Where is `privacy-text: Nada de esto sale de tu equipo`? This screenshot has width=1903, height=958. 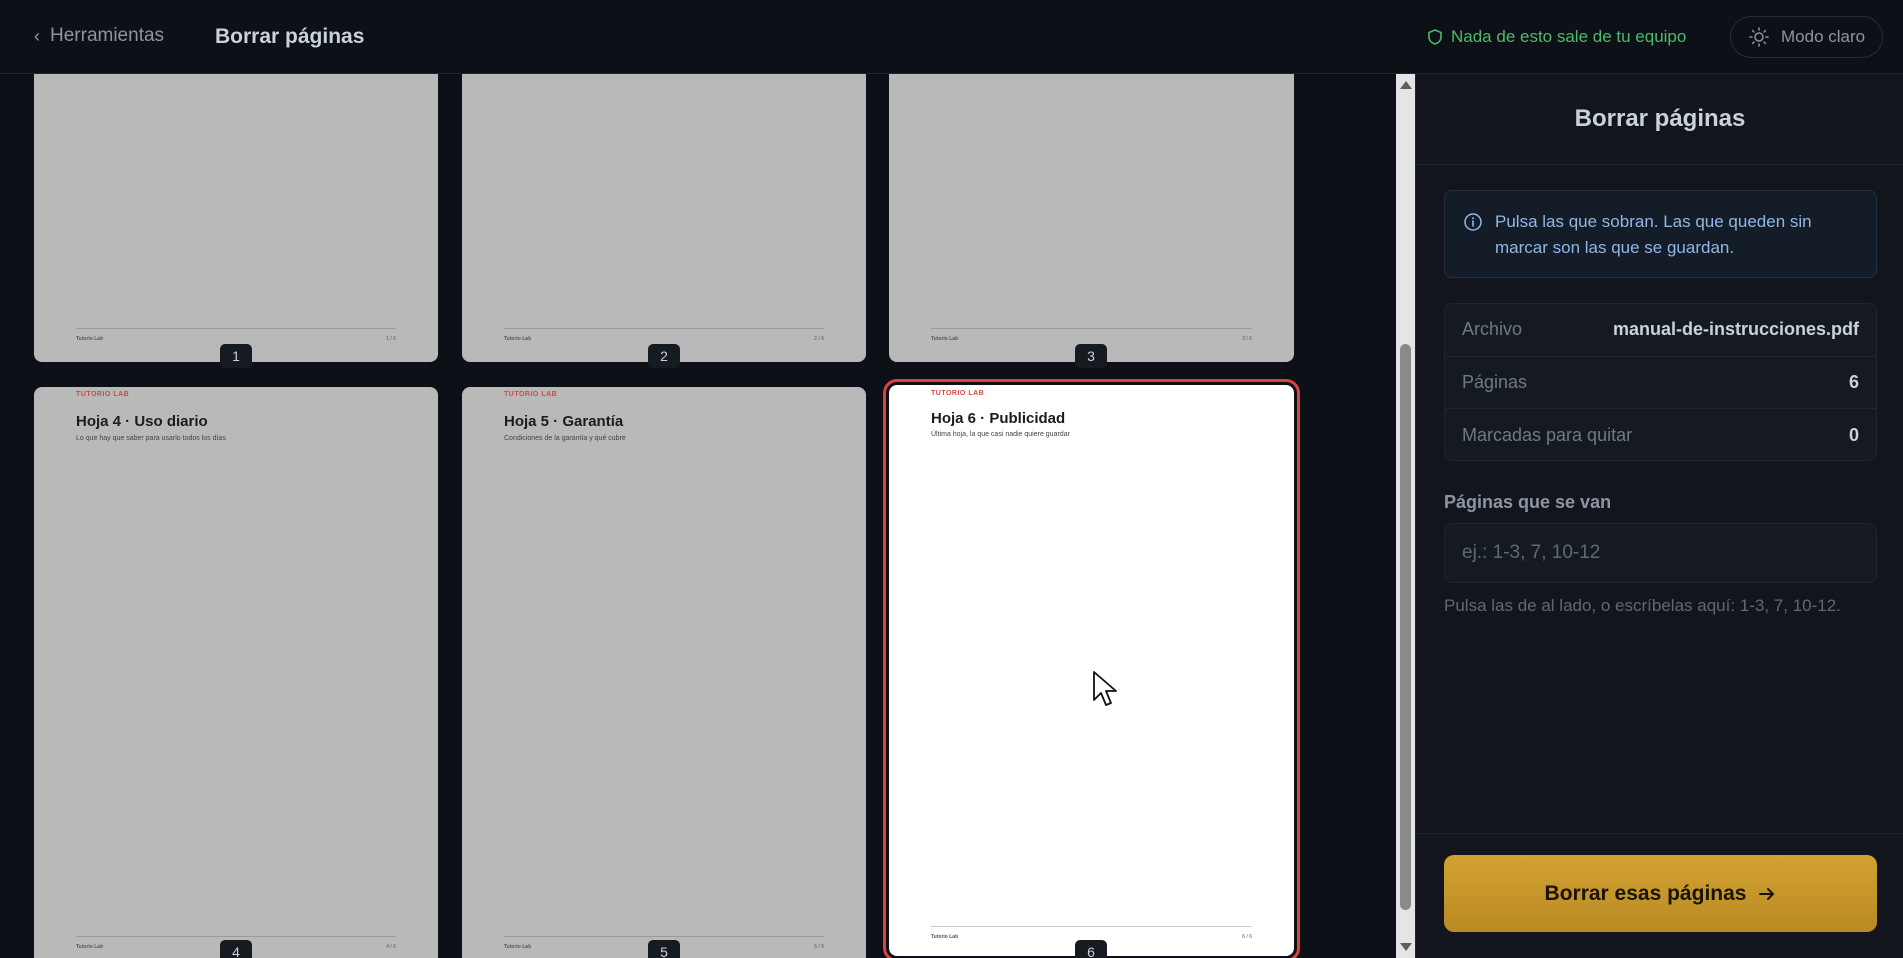
privacy-text: Nada de esto sale de tu equipo is located at coordinates (1569, 36).